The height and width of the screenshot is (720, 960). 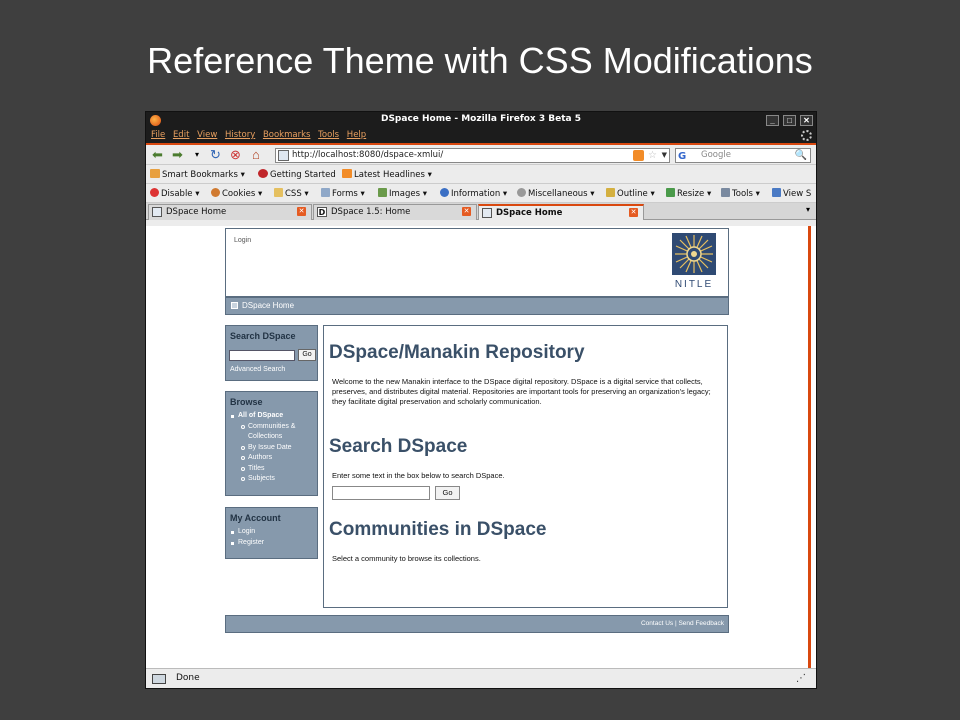 I want to click on back-icon: ⬅, so click(x=157, y=155).